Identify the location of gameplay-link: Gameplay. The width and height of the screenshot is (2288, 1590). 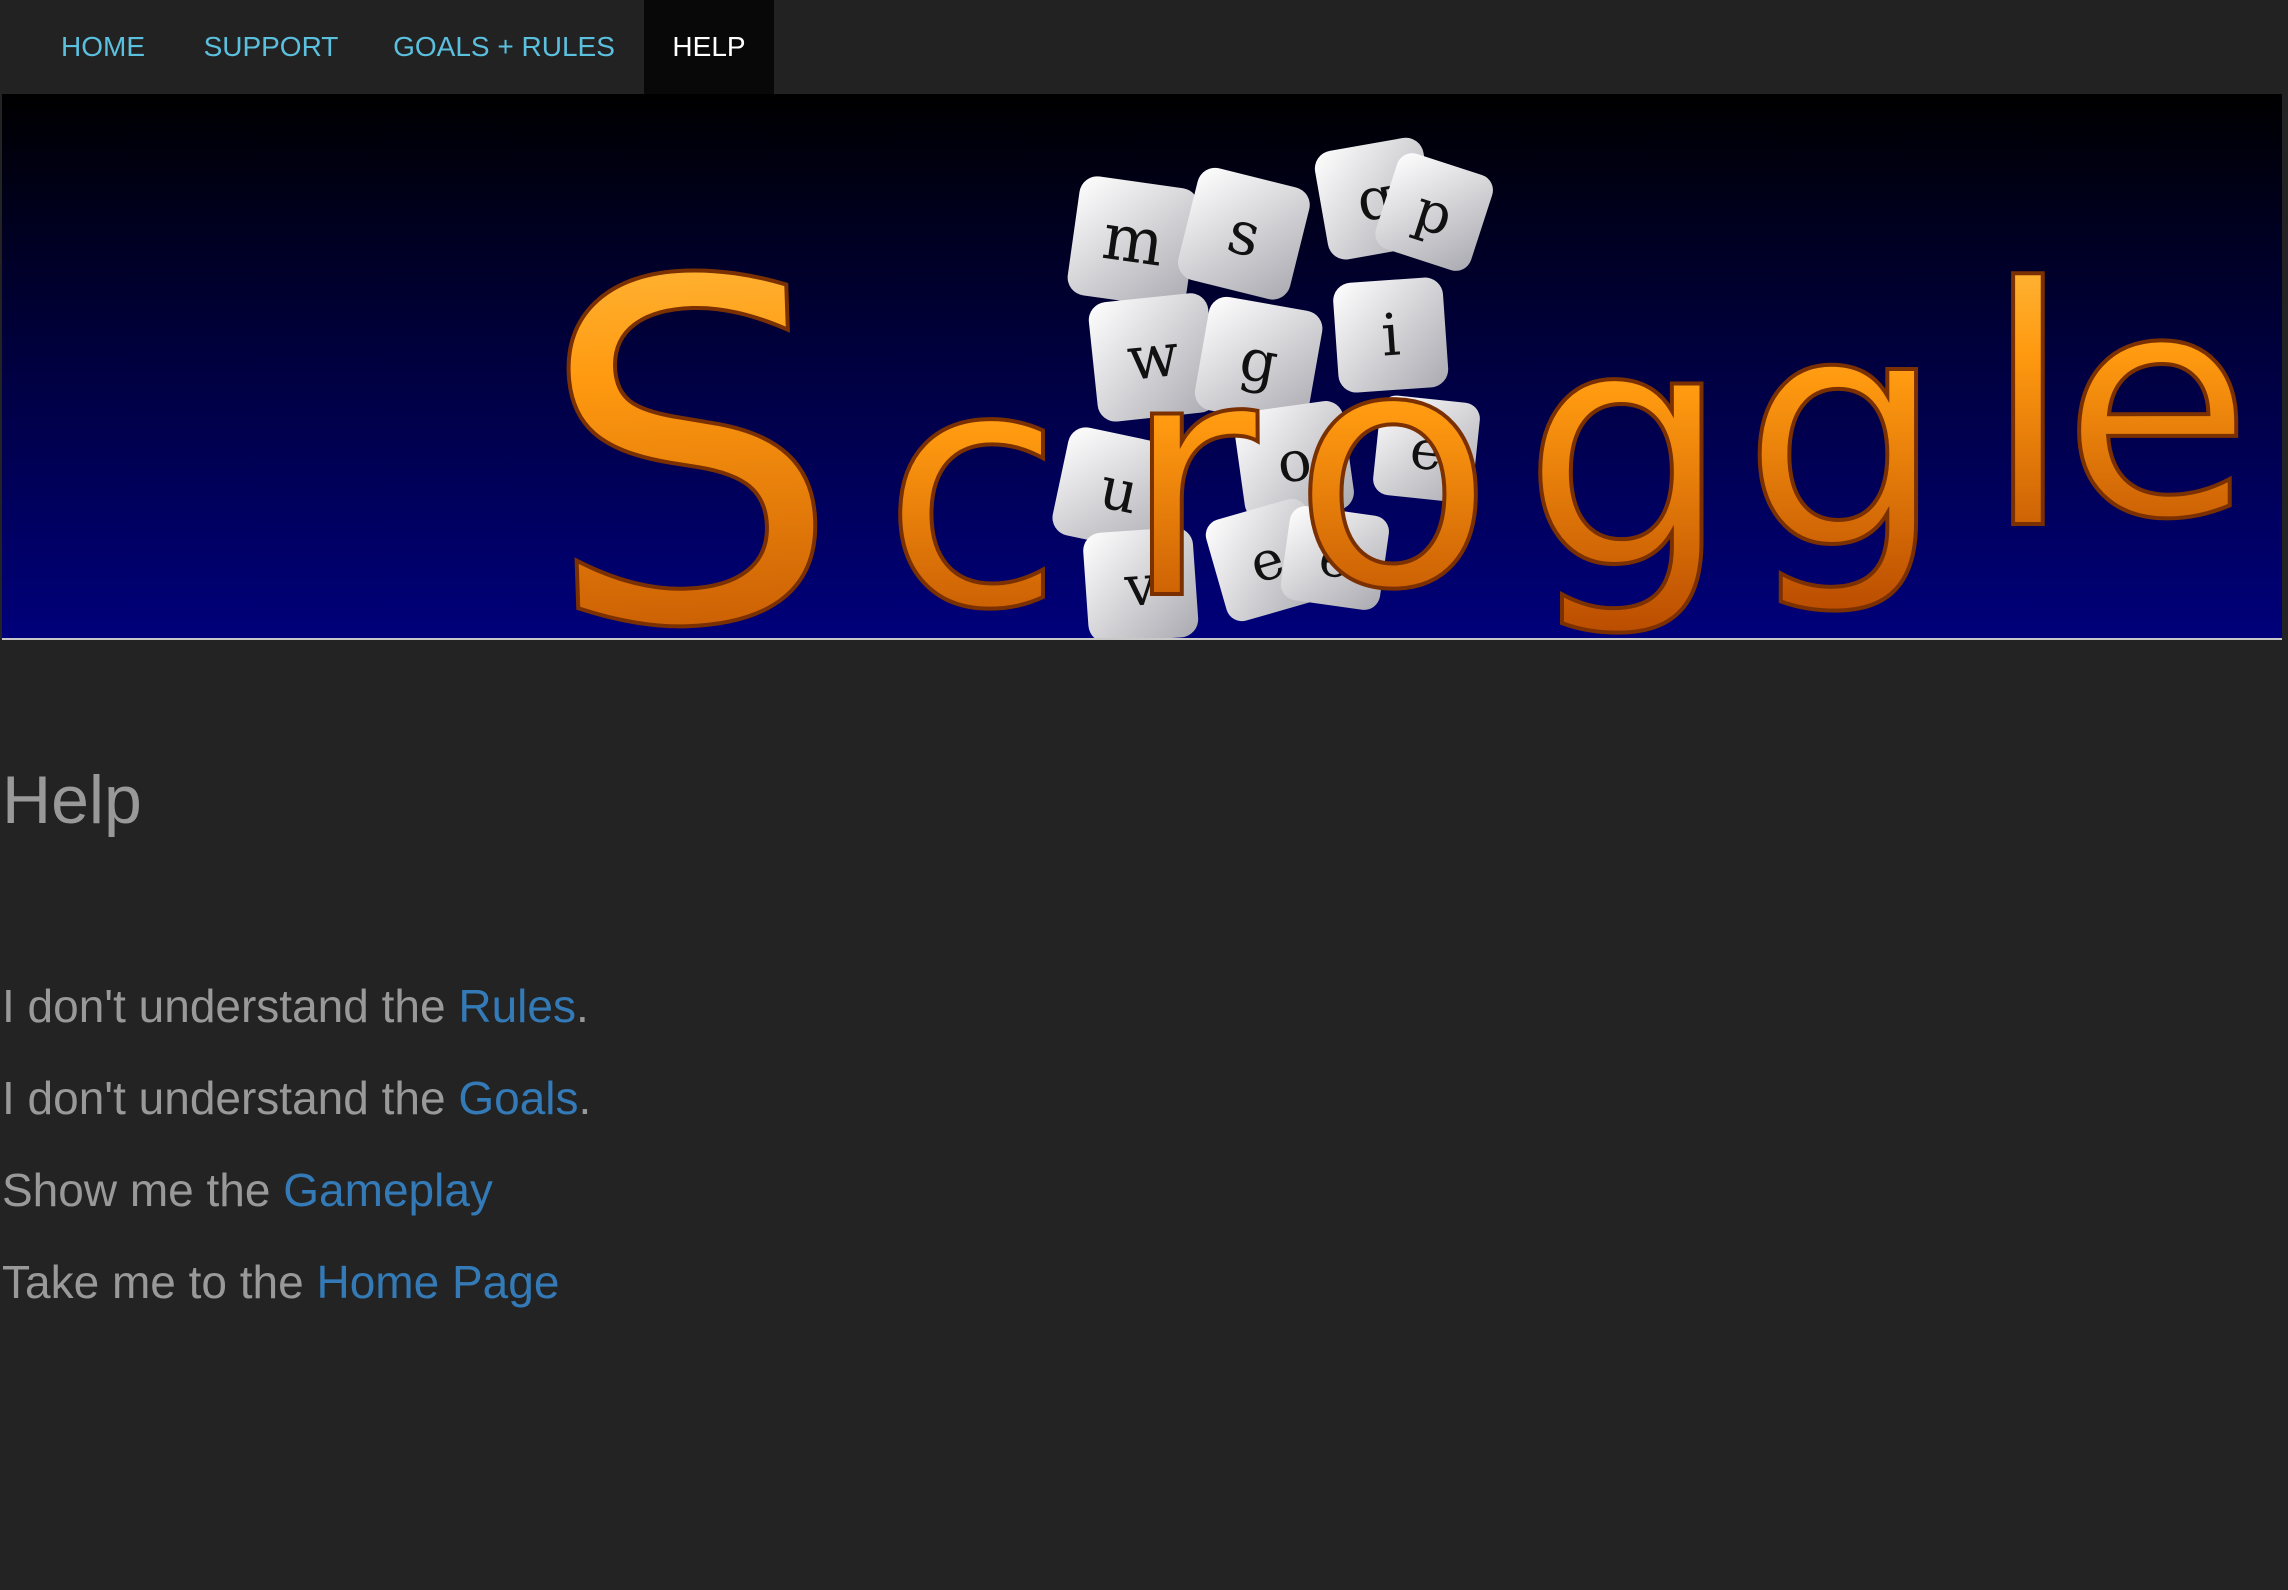
(388, 1190).